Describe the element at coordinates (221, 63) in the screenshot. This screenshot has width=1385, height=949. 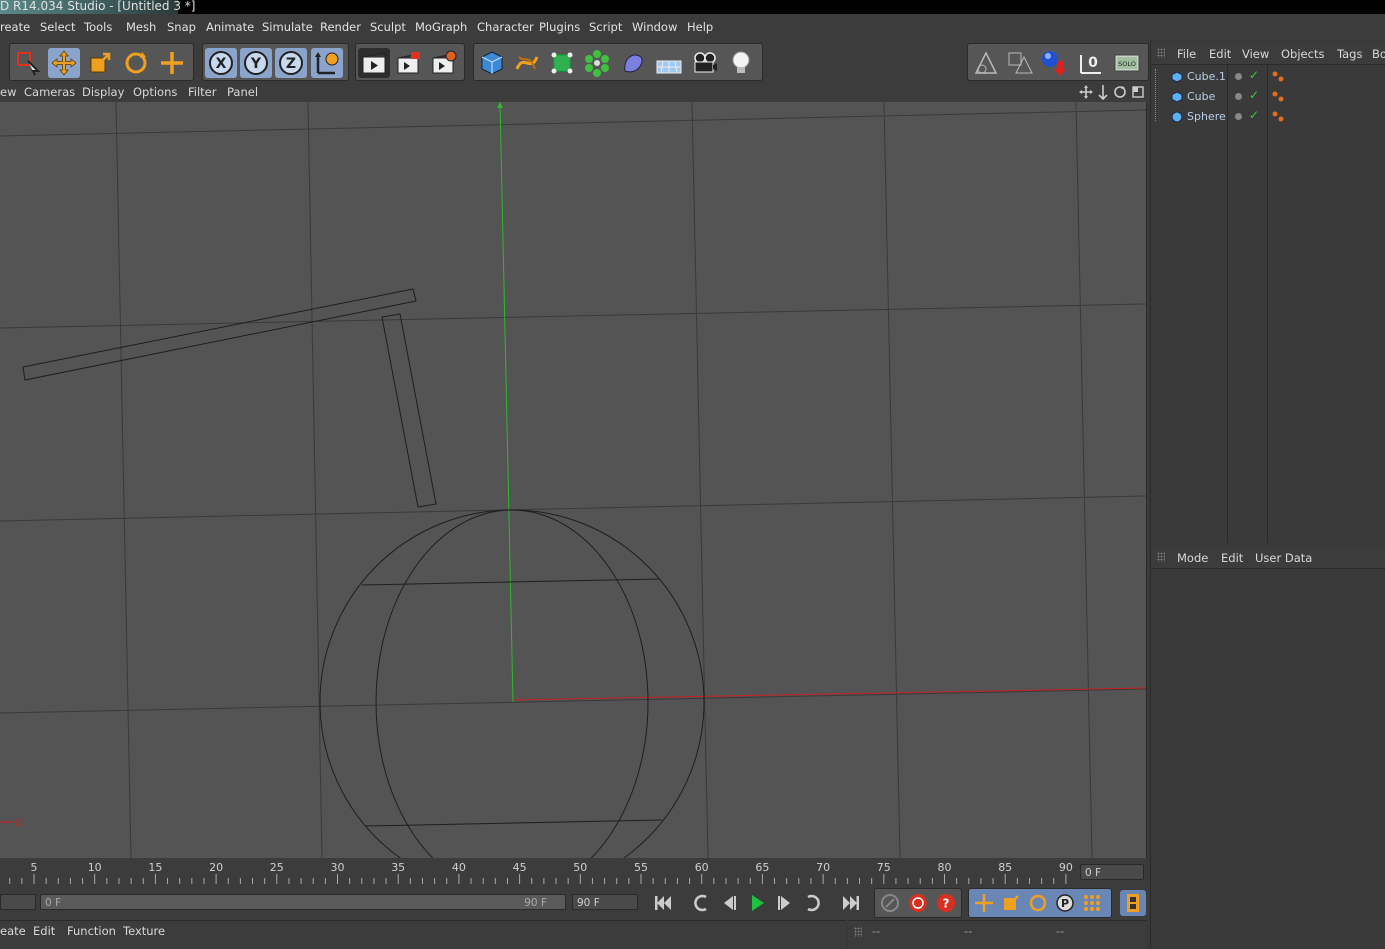
I see `x-axis-lock-button: X` at that location.